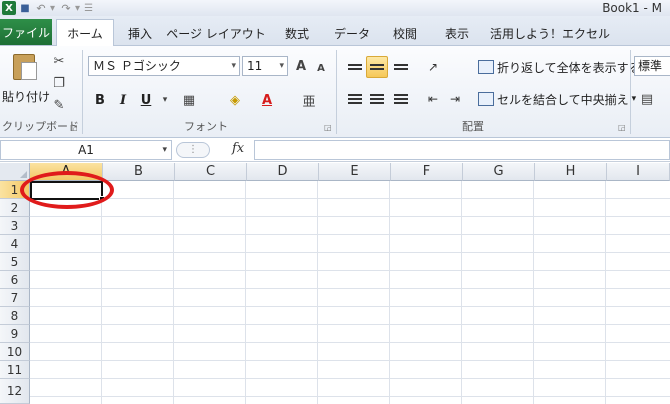 This screenshot has height=404, width=670. What do you see at coordinates (238, 148) in the screenshot?
I see `insert-function-button: fx` at bounding box center [238, 148].